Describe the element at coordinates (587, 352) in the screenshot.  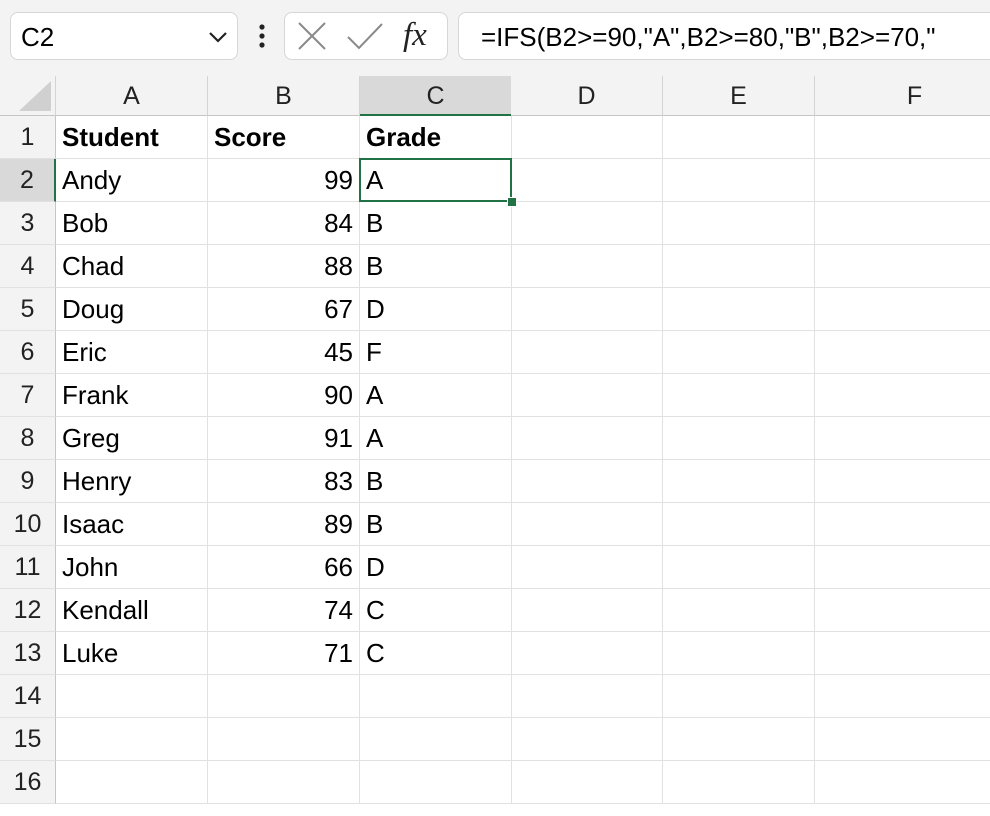
I see `cell-d6` at that location.